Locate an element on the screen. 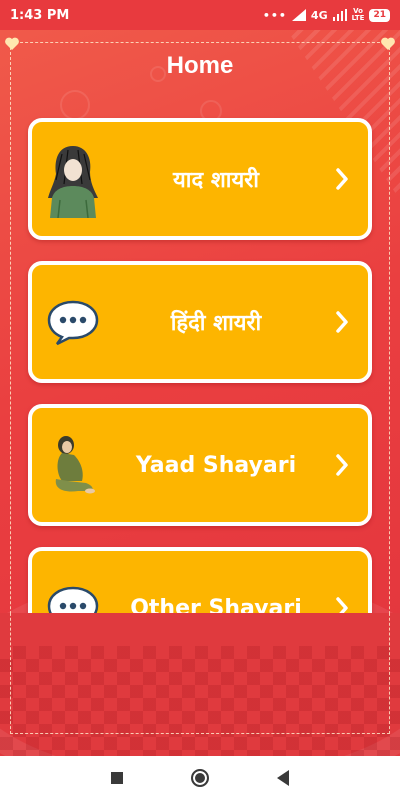  card-label: Yaad Shayari is located at coordinates (216, 465).